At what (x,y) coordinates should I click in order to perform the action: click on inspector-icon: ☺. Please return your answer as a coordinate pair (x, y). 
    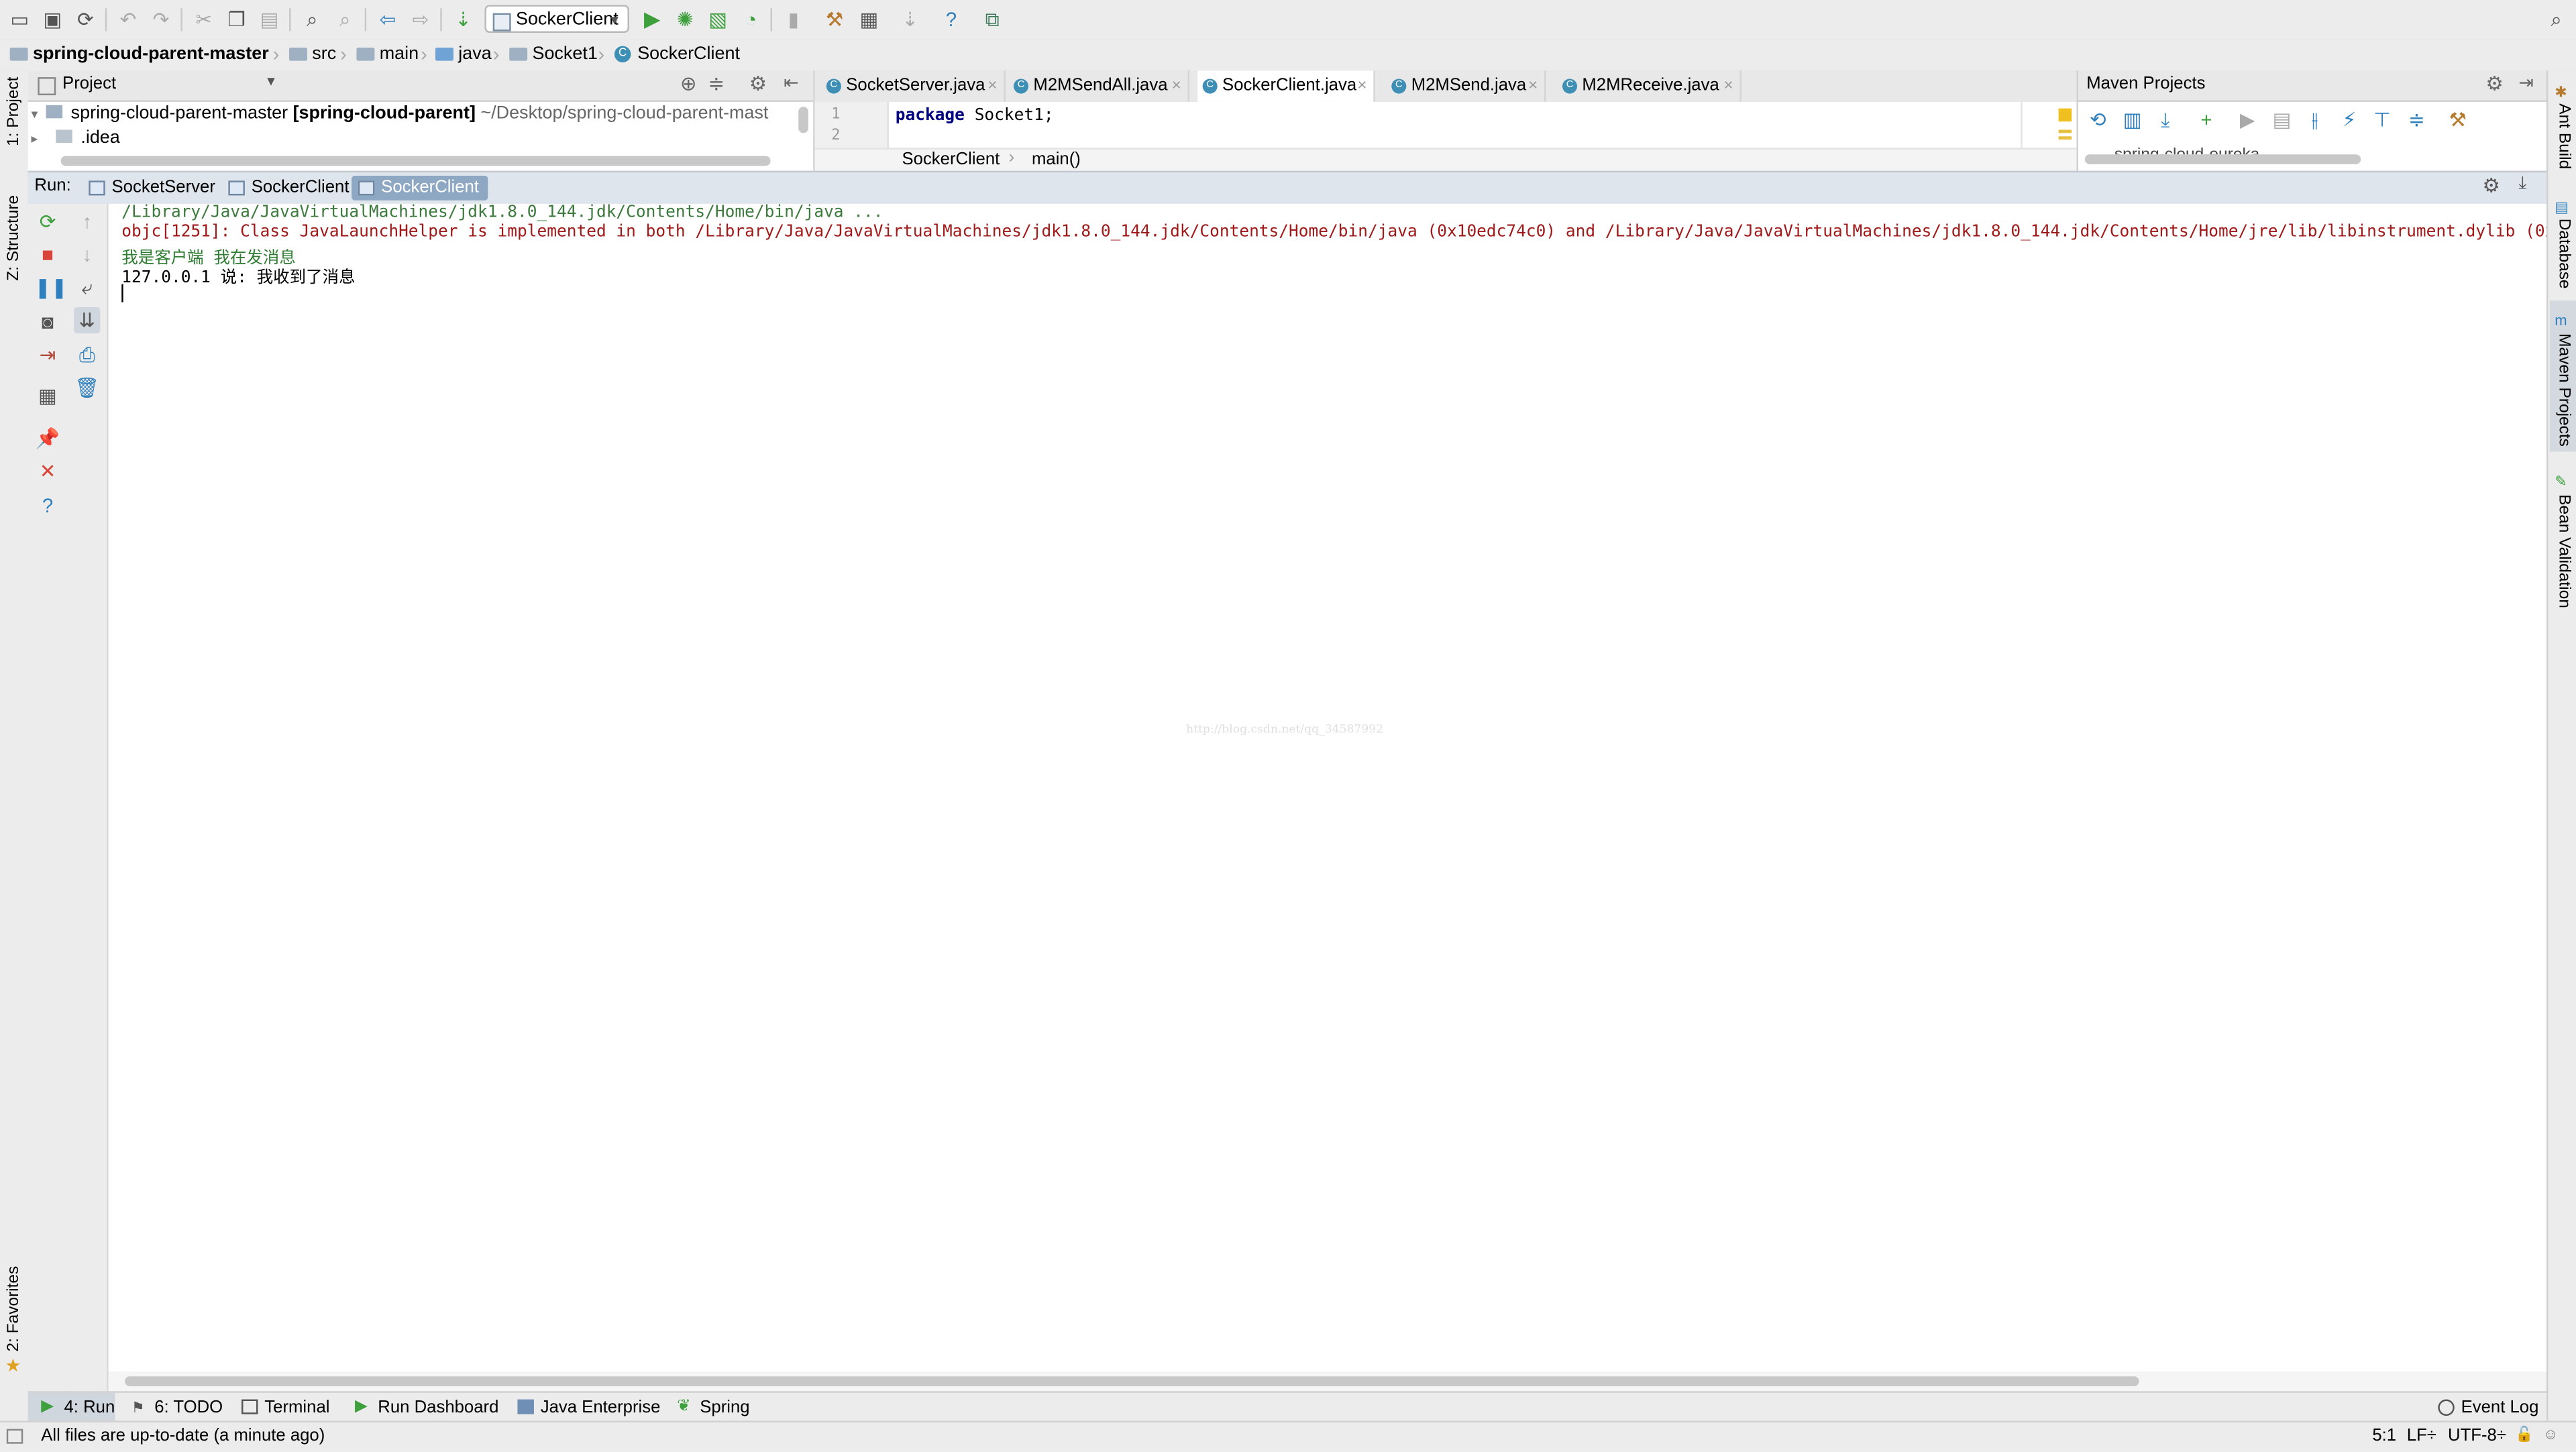
    Looking at the image, I should click on (2551, 1434).